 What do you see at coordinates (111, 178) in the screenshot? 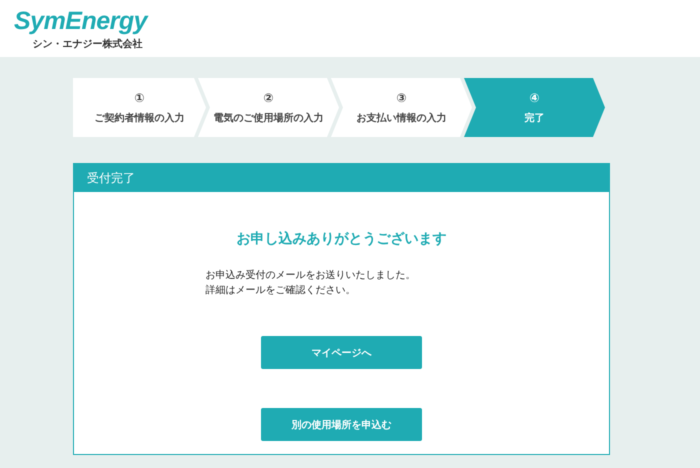
I see `card-title: 受付完了` at bounding box center [111, 178].